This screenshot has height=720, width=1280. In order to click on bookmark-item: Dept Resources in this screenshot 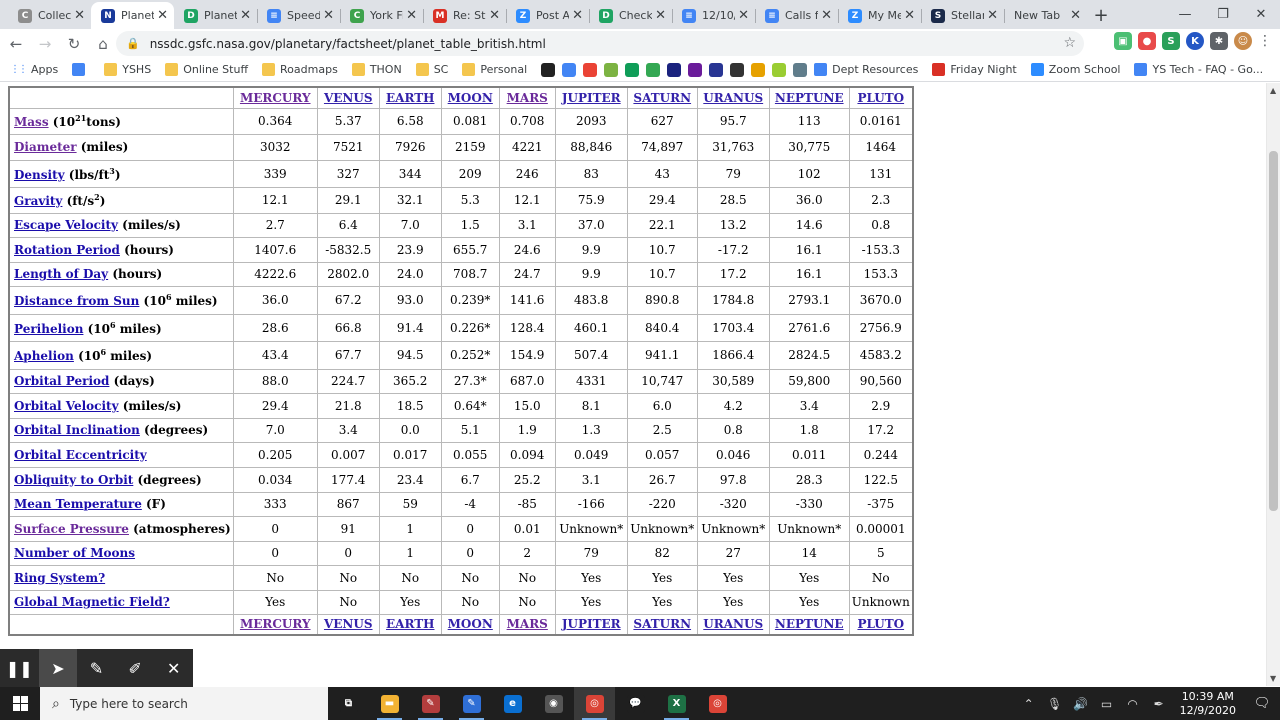, I will do `click(866, 69)`.